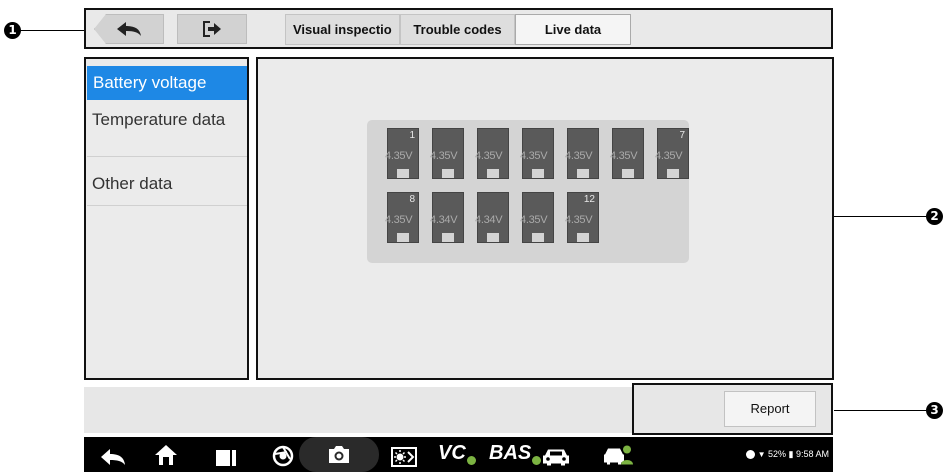 This screenshot has height=472, width=950. I want to click on exit-icon, so click(212, 29).